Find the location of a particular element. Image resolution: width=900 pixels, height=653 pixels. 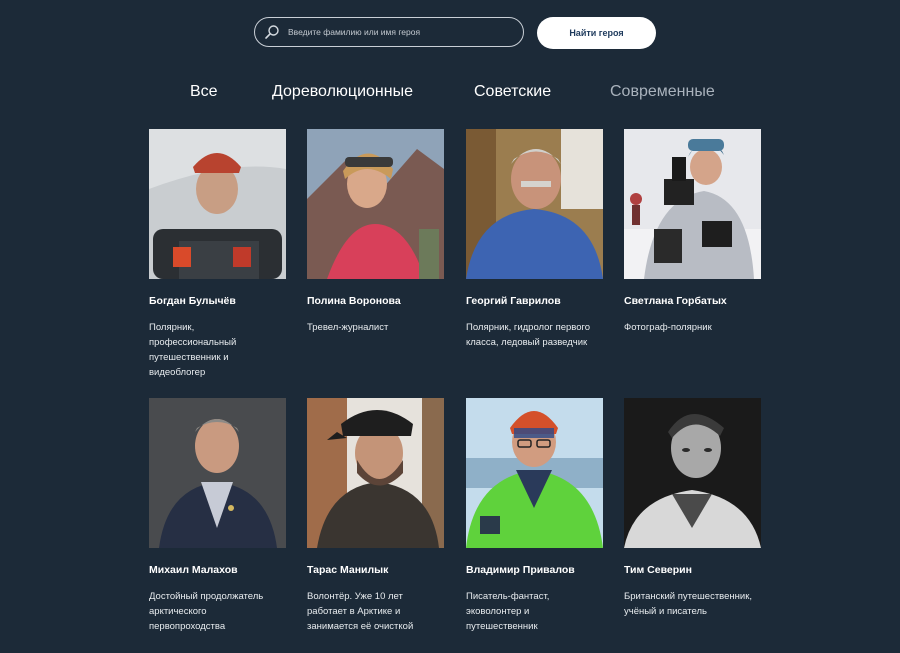

search-field is located at coordinates (389, 32).